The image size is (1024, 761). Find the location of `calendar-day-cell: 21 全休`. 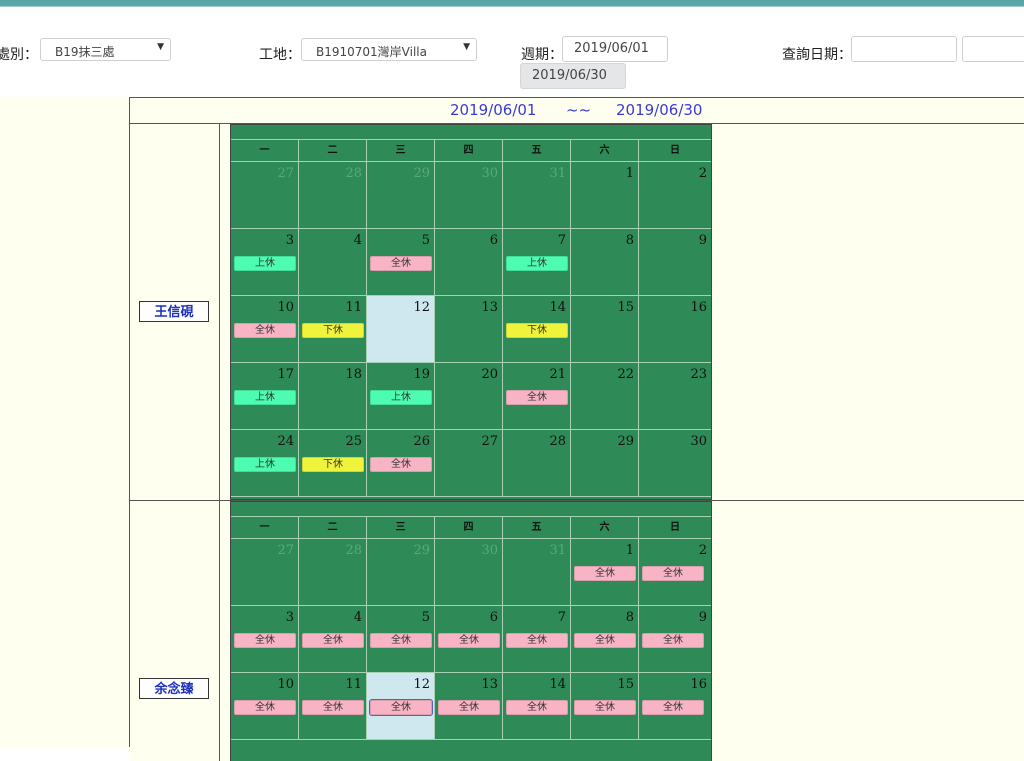

calendar-day-cell: 21 全休 is located at coordinates (537, 396).